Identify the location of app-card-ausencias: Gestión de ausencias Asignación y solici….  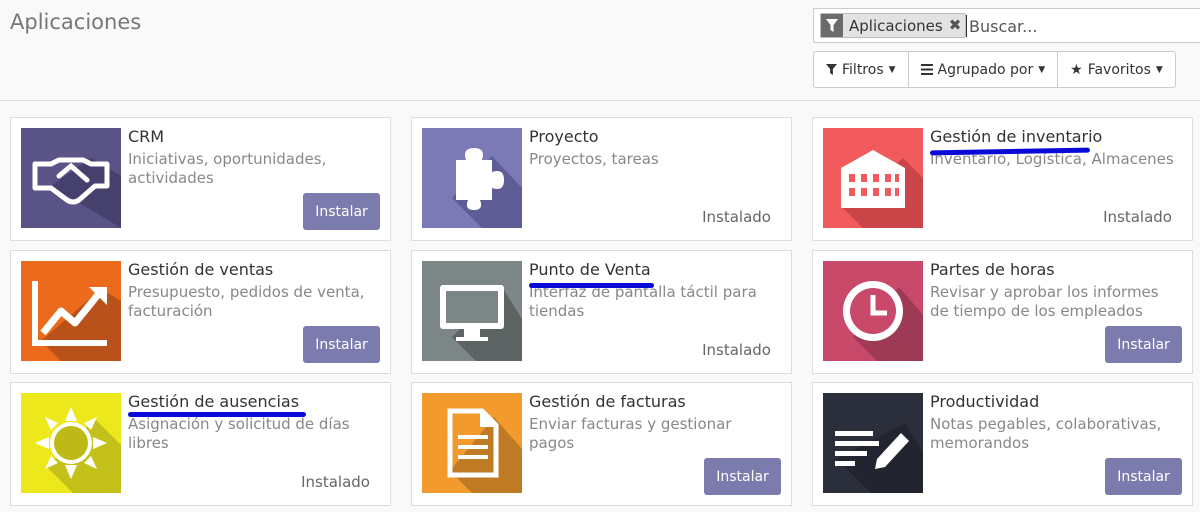
(200, 444).